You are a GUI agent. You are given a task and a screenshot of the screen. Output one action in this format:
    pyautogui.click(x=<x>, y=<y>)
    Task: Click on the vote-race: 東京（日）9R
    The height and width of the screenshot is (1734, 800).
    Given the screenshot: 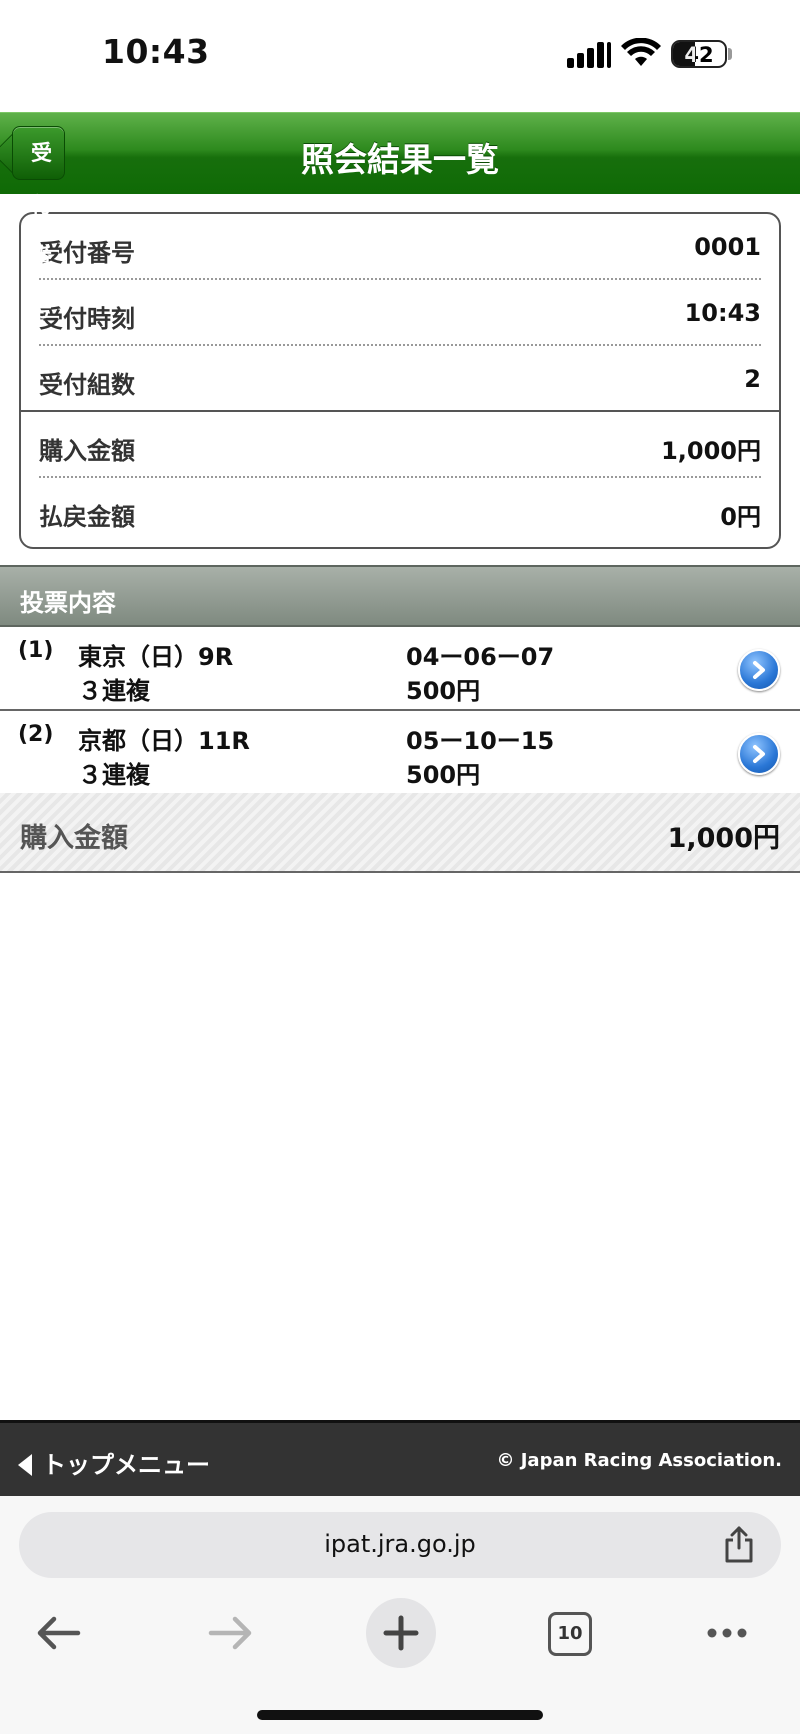 What is the action you would take?
    pyautogui.click(x=156, y=657)
    